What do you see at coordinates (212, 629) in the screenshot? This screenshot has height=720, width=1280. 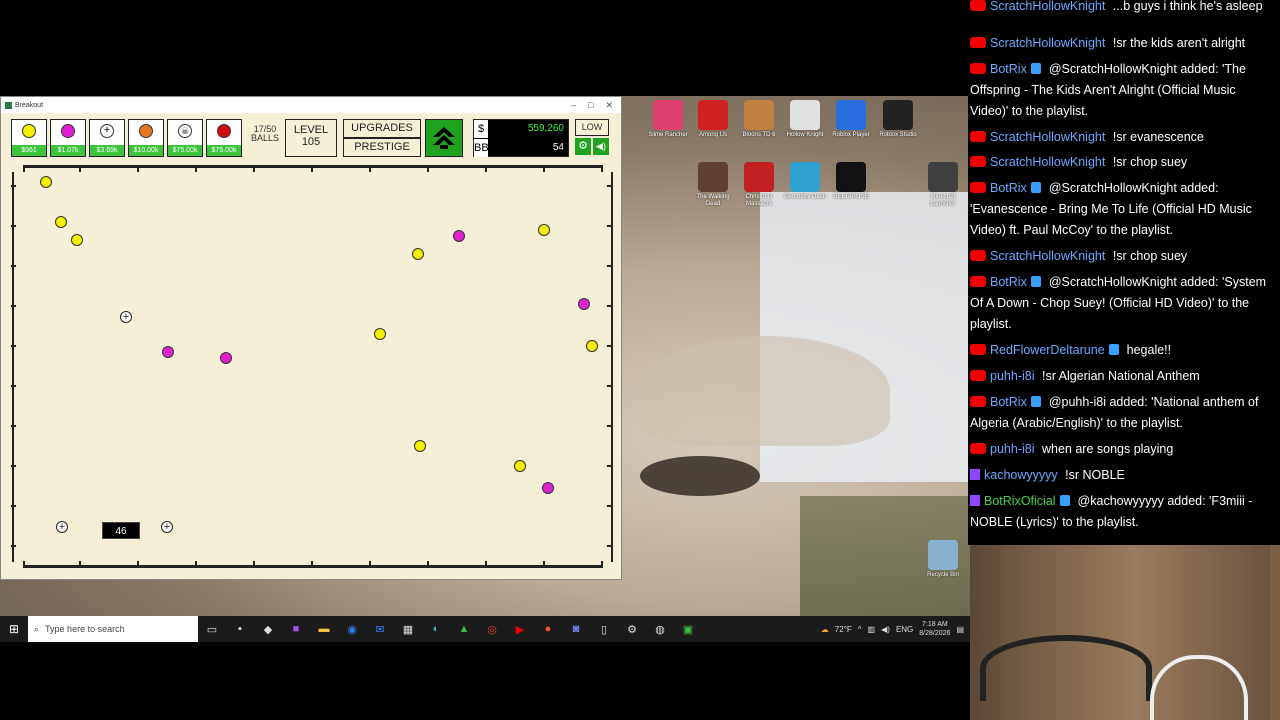 I see `task-view-icon: ▭` at bounding box center [212, 629].